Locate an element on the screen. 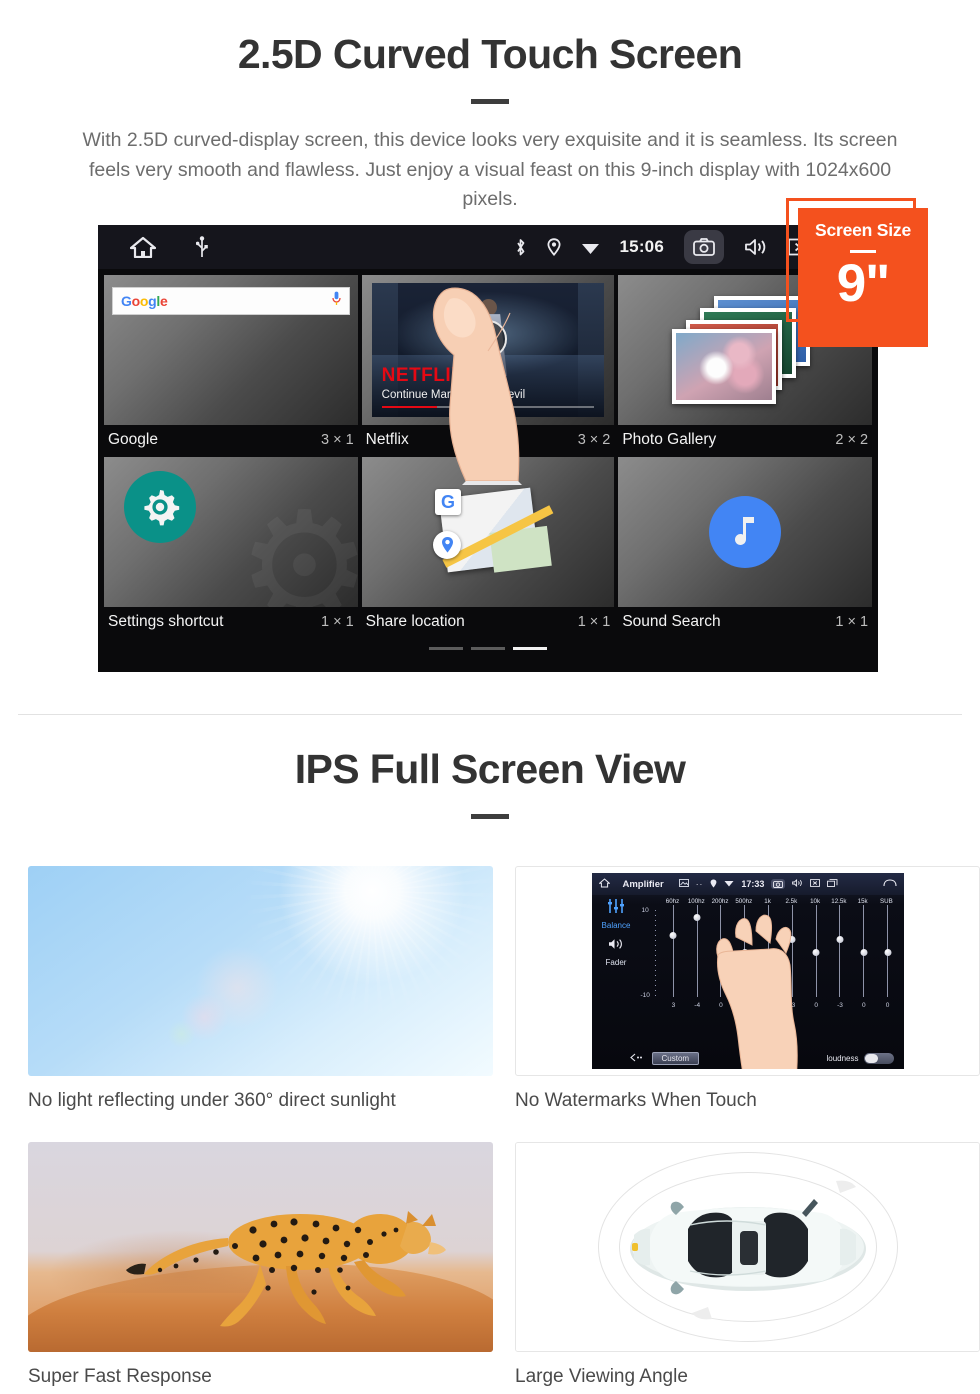 The height and width of the screenshot is (1394, 980). recents-icon is located at coordinates (832, 884).